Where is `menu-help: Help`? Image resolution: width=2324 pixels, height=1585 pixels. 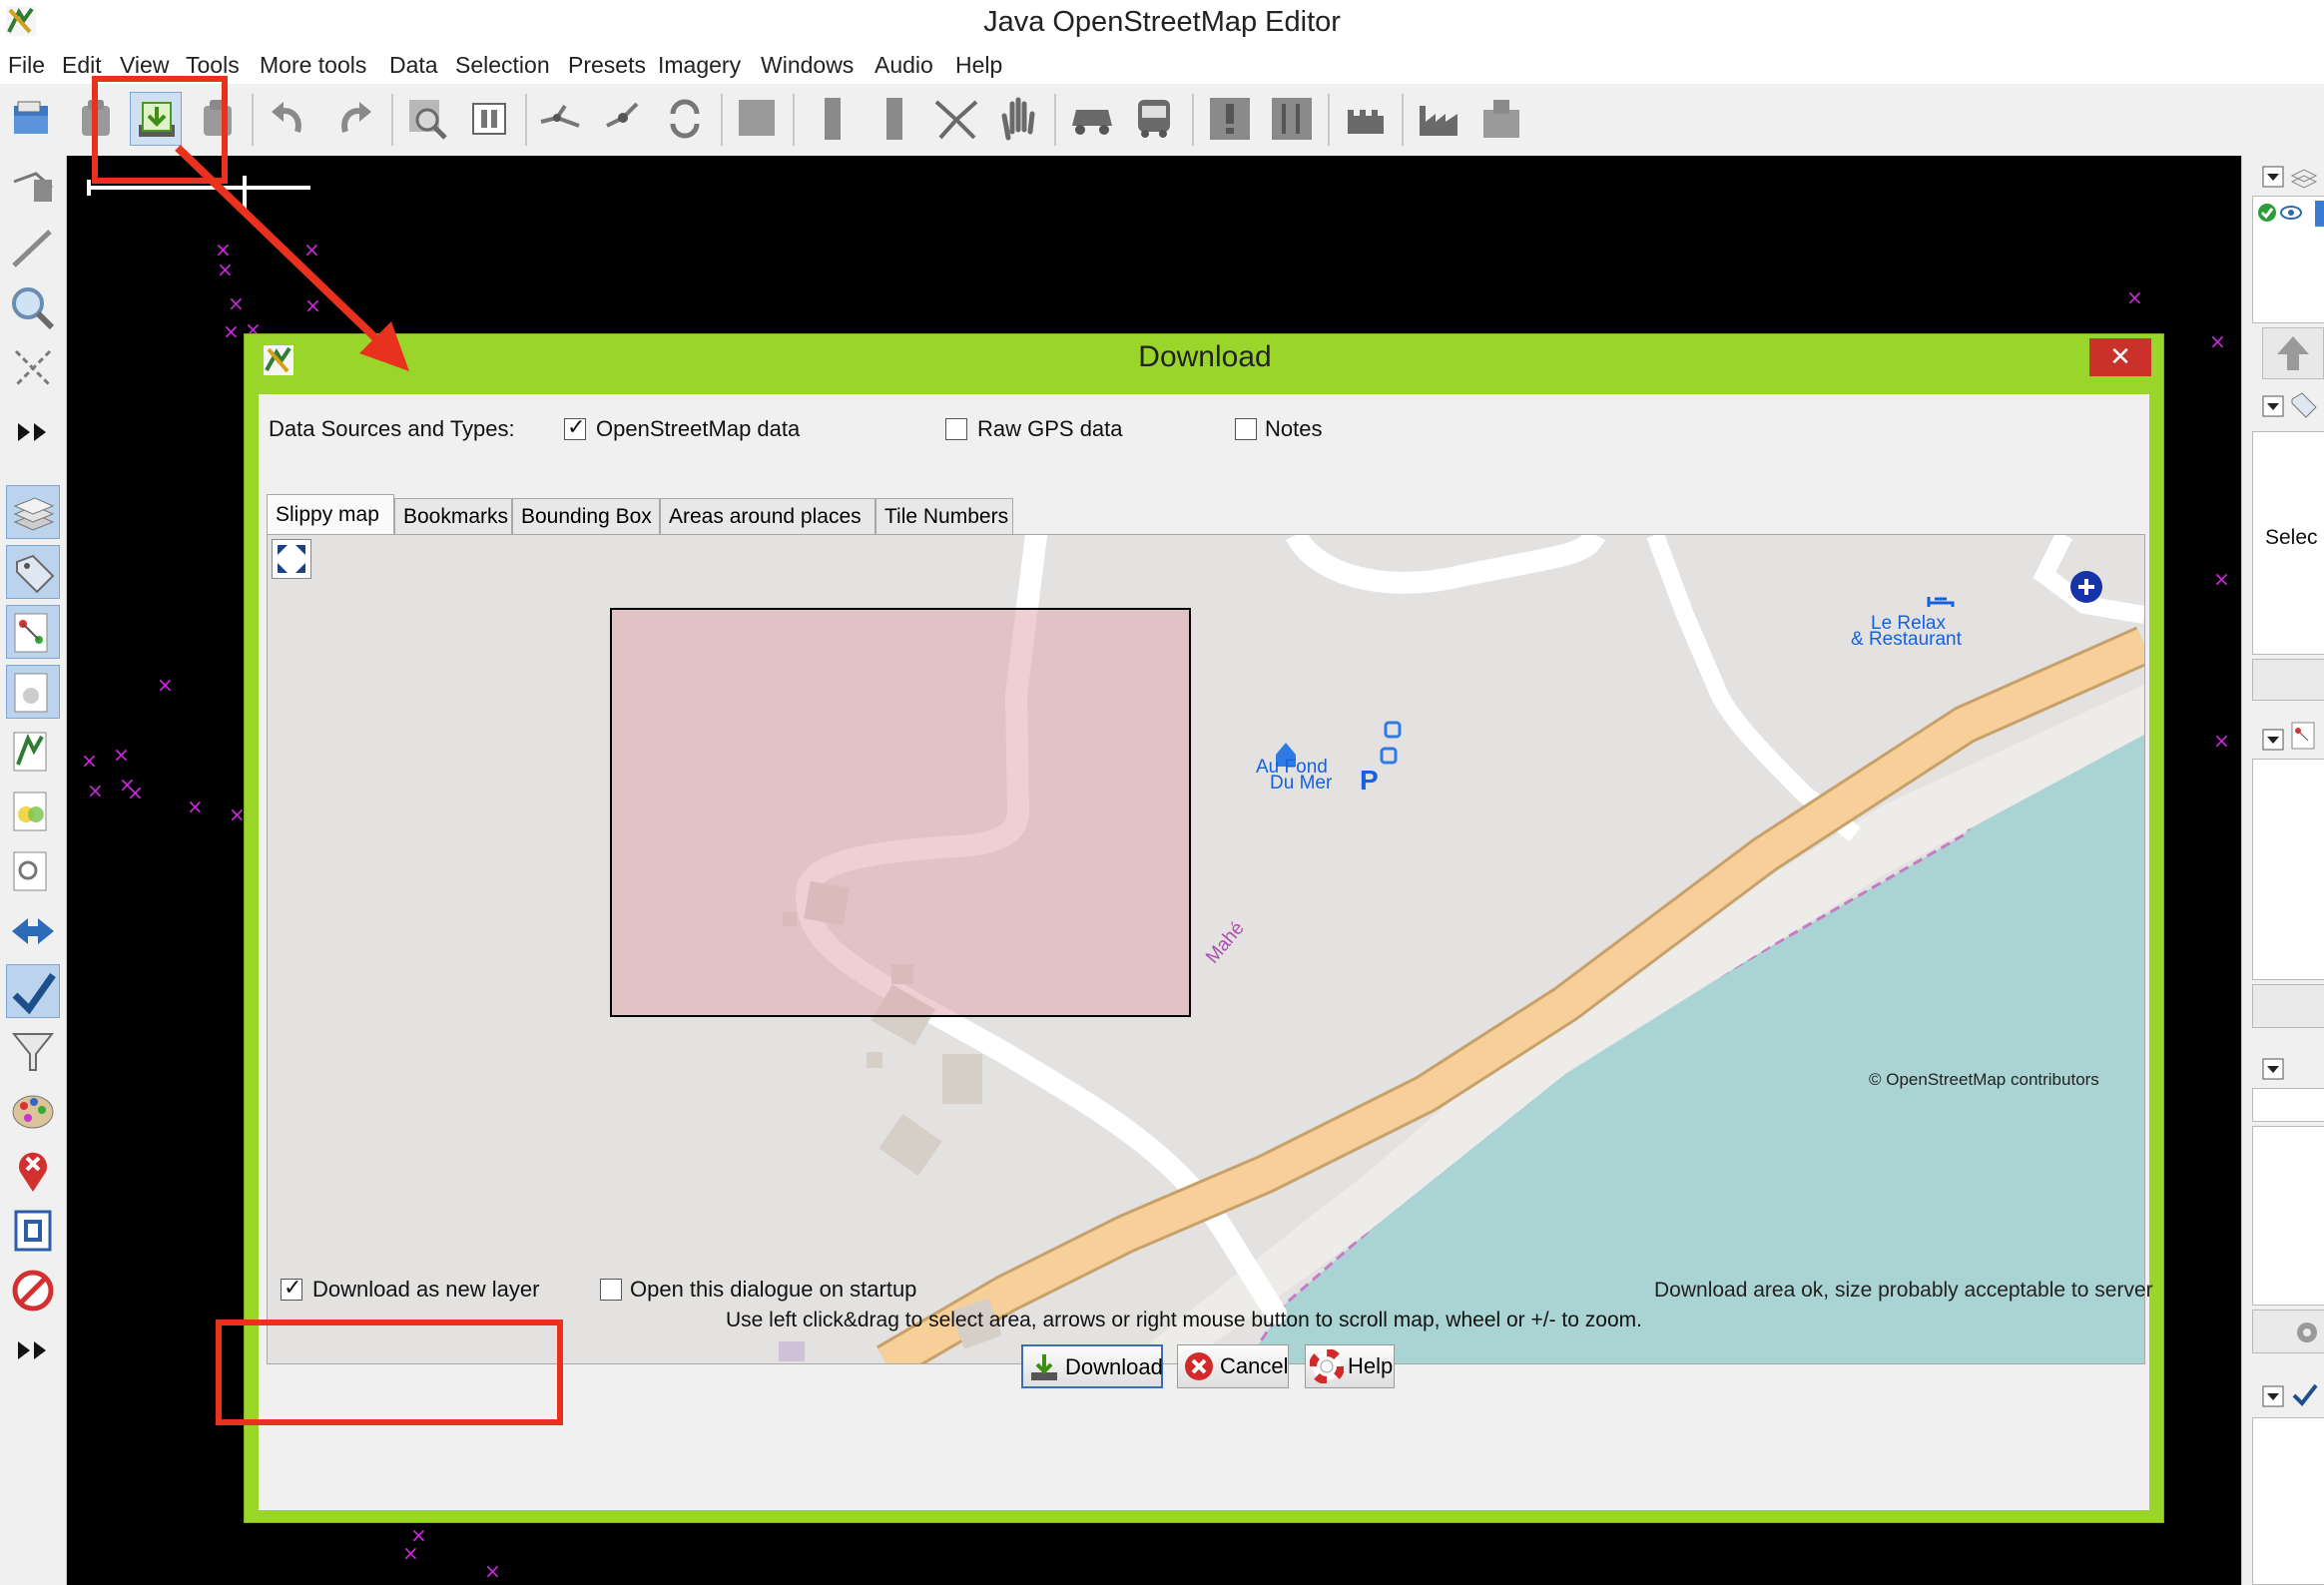 menu-help: Help is located at coordinates (979, 65).